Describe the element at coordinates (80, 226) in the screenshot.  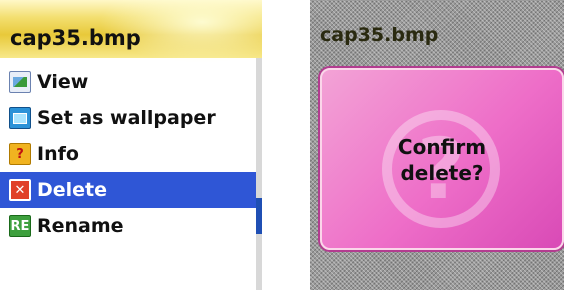
I see `menu-item-label: Rename` at that location.